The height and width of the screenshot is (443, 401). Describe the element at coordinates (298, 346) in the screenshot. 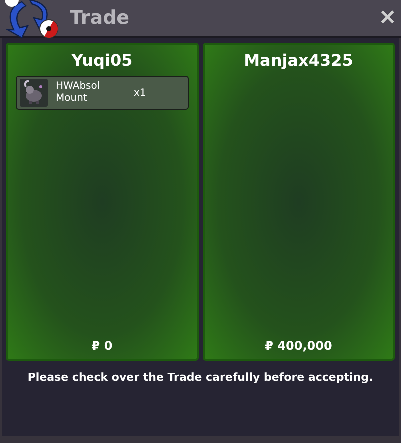

I see `money-amount: ₽ 400,000` at that location.